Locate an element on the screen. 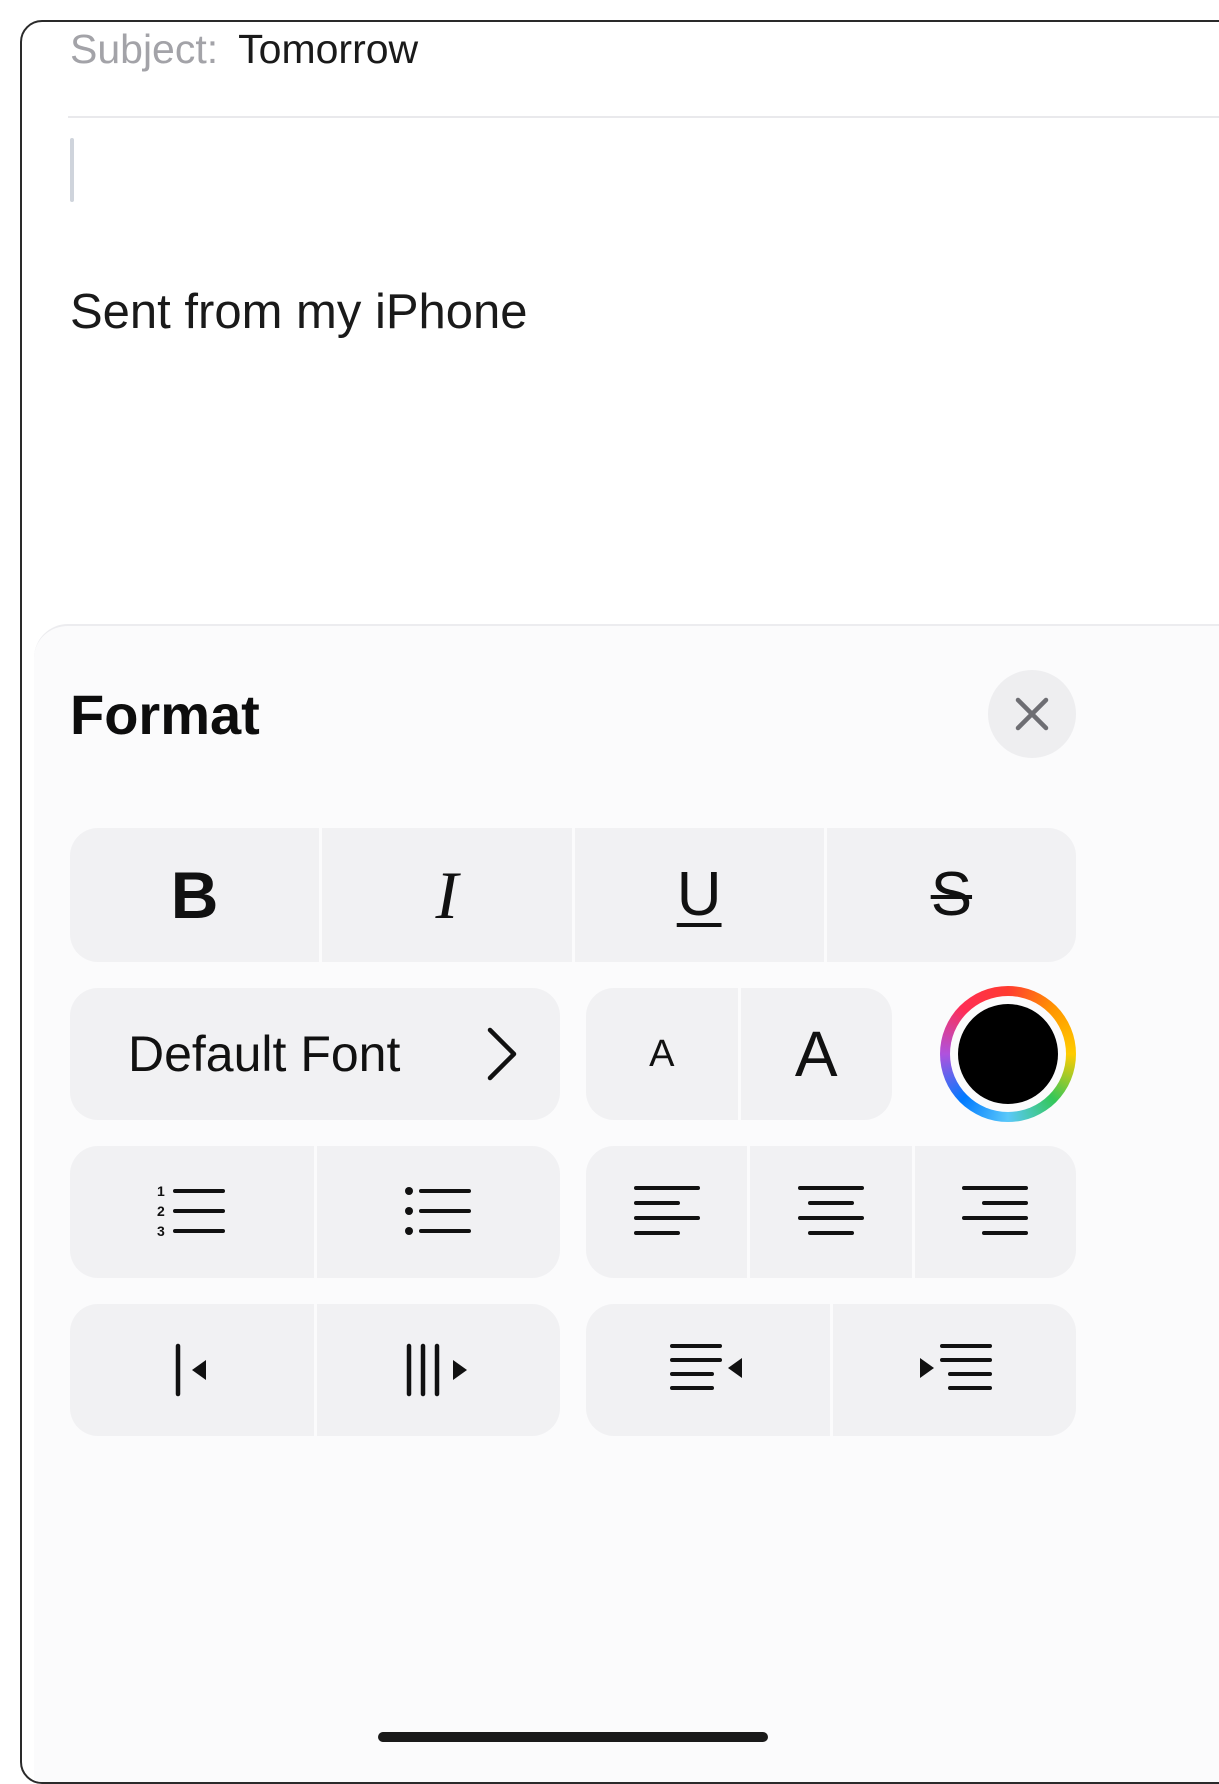  small-a-label: A is located at coordinates (662, 1054).